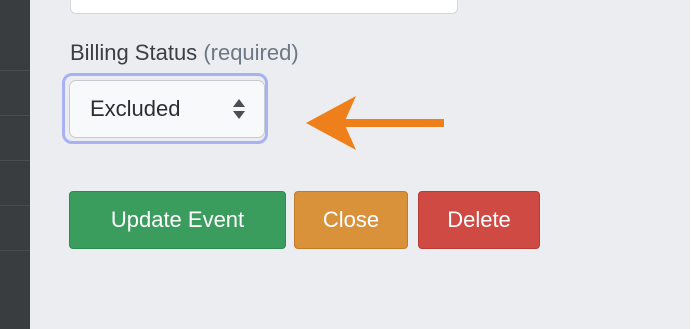 The image size is (691, 329). I want to click on left-sidebar-rail, so click(15, 164).